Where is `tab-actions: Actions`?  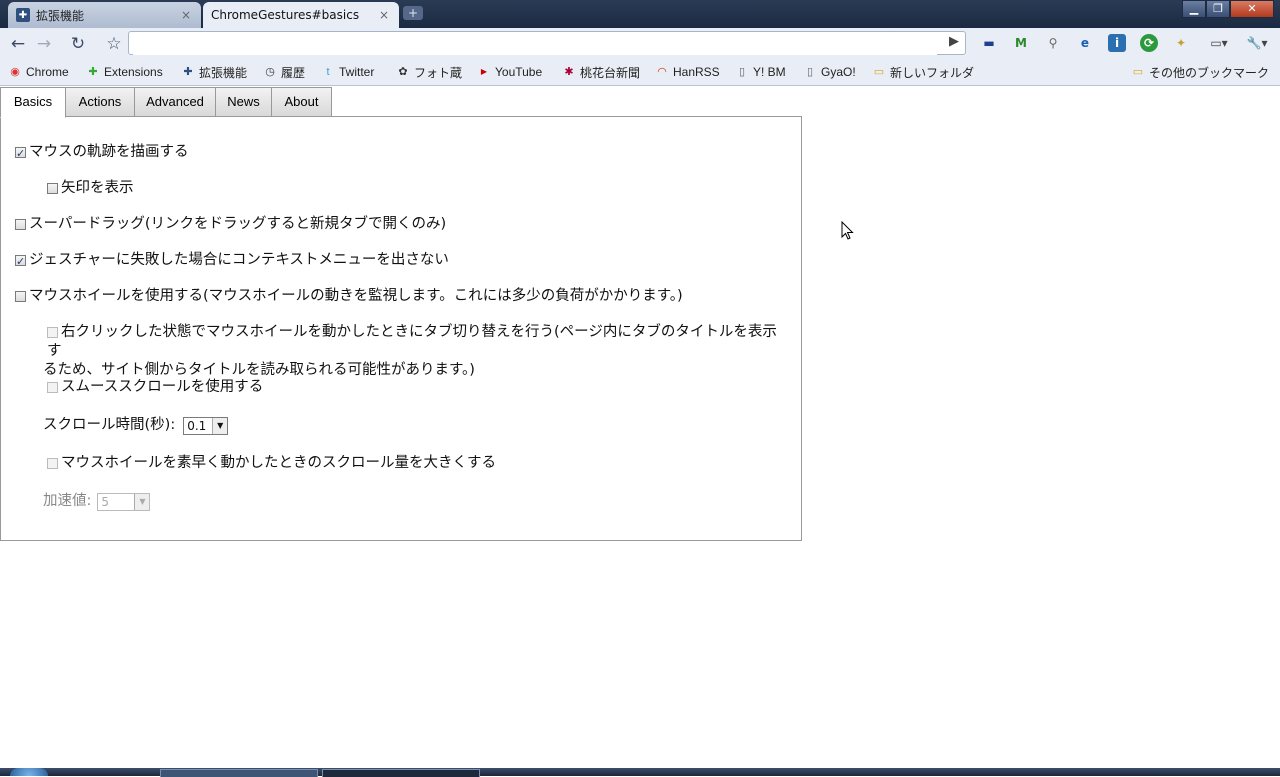
tab-actions: Actions is located at coordinates (100, 102).